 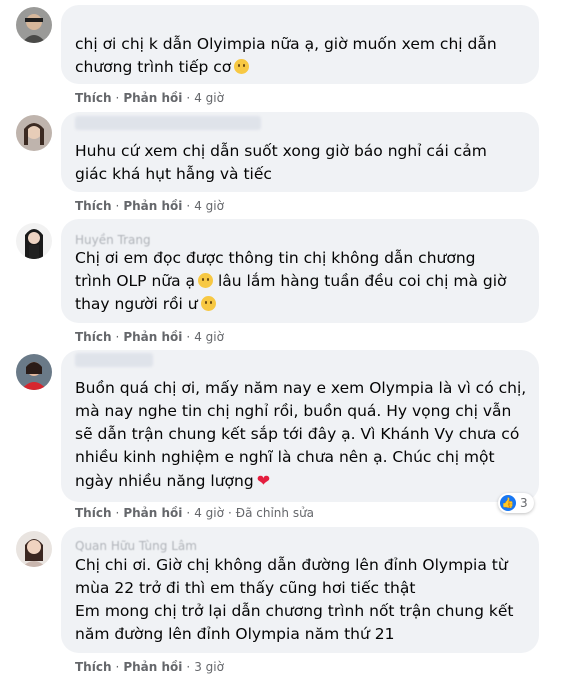 I want to click on comment-text-line: chương trình tiếp cơ, so click(x=153, y=67).